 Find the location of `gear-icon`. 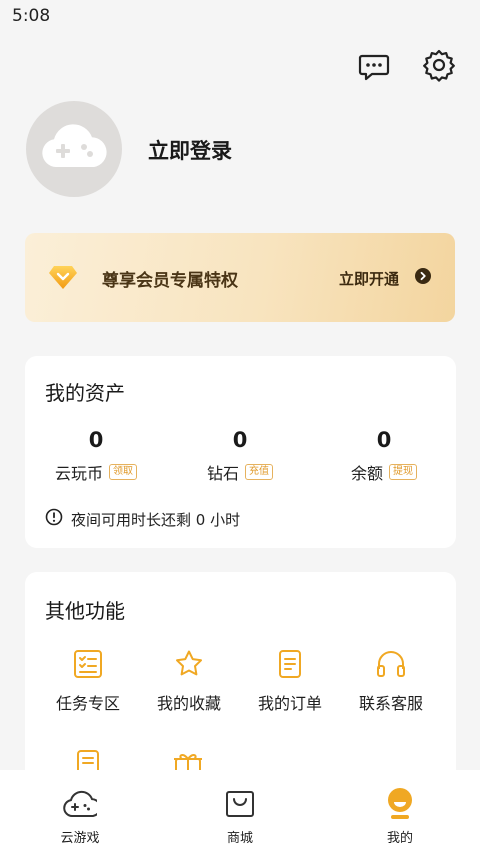

gear-icon is located at coordinates (439, 65).